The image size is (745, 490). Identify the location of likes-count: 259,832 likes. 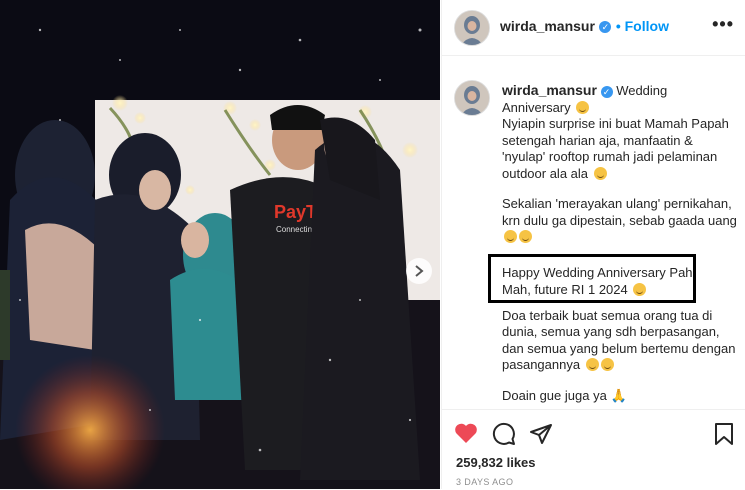
(496, 462).